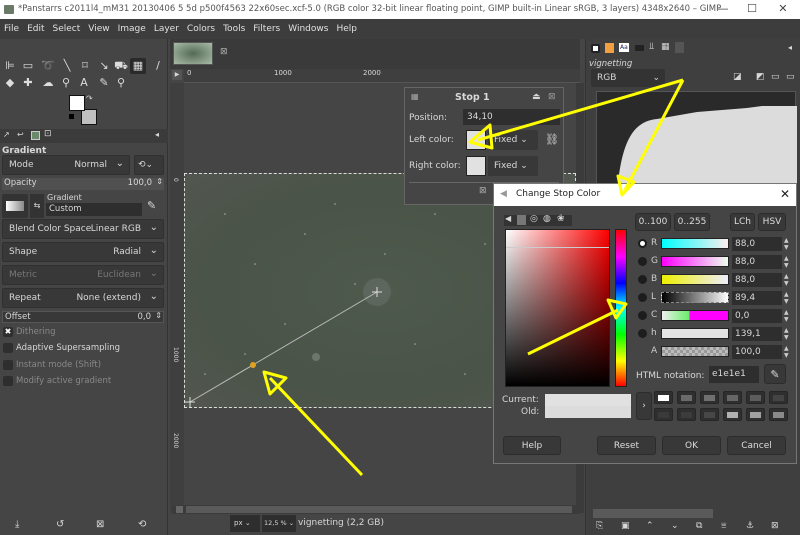 The width and height of the screenshot is (800, 535). What do you see at coordinates (521, 220) in the screenshot?
I see `cmyk-selector-icon` at bounding box center [521, 220].